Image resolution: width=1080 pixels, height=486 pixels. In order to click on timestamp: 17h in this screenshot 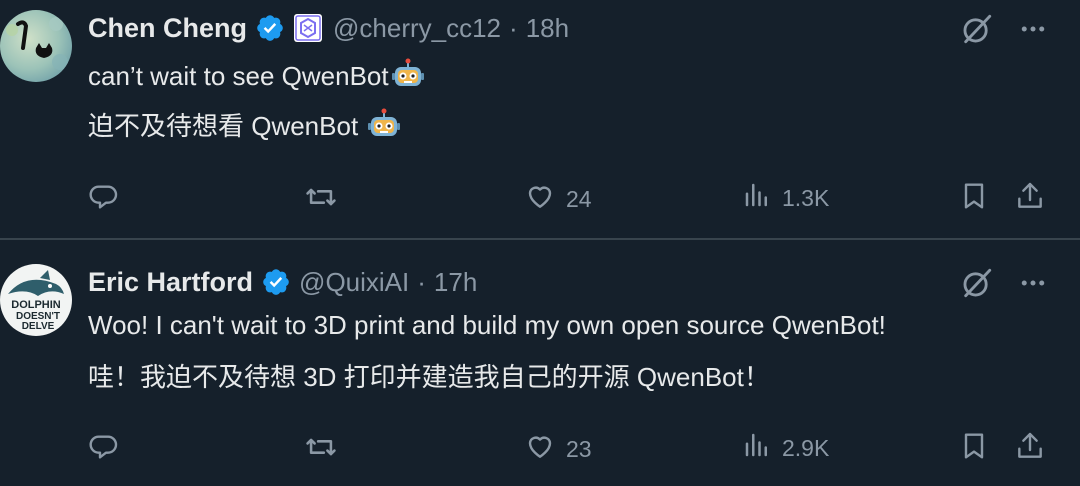, I will do `click(455, 282)`.